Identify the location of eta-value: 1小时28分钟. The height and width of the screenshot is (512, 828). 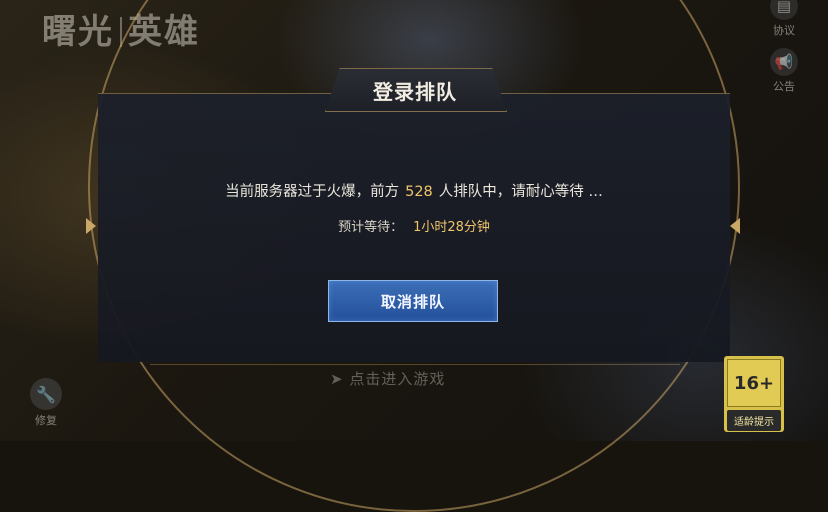
(451, 227).